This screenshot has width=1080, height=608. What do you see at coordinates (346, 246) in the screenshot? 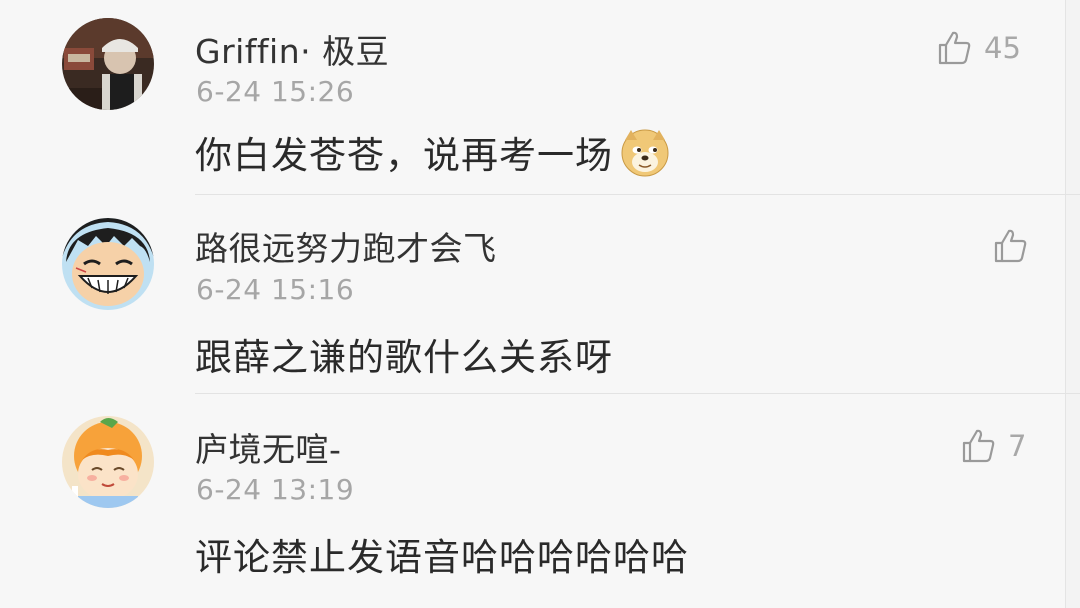
I see `username: 路很远努力跑才会飞` at bounding box center [346, 246].